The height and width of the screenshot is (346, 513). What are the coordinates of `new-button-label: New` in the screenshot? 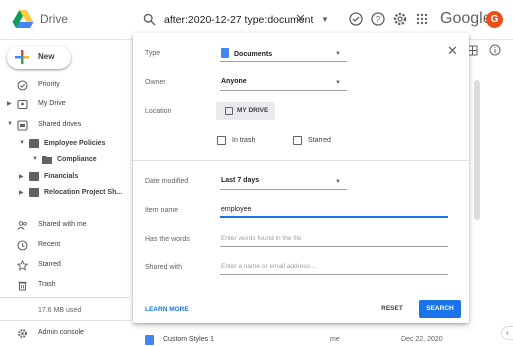 It's located at (46, 56).